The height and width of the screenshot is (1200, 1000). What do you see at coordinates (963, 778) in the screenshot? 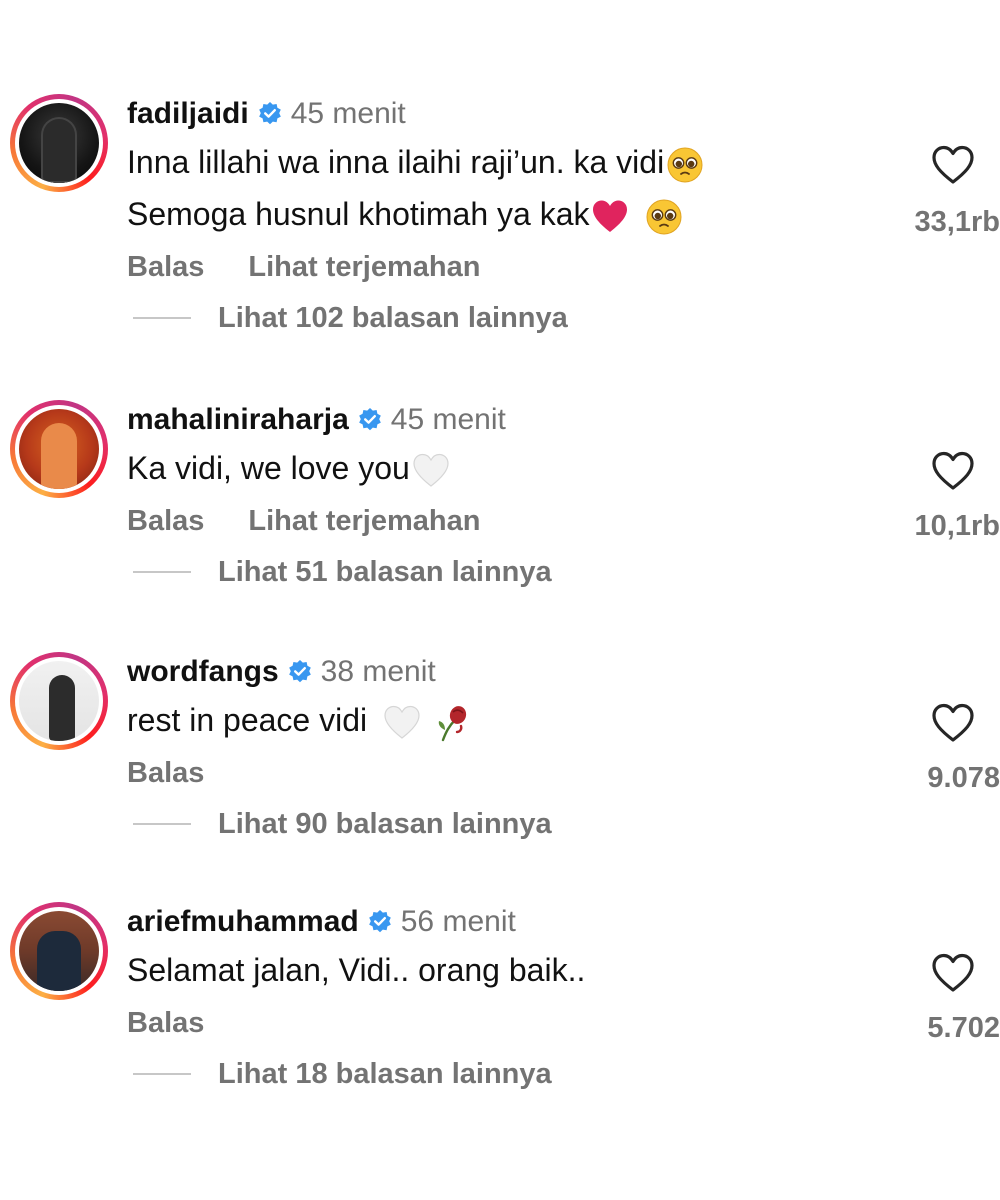
I see `like-count: 9.078` at bounding box center [963, 778].